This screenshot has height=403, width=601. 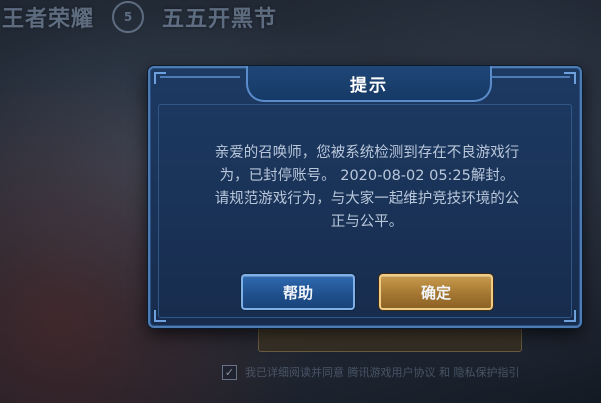 I want to click on help-button-label: 帮助, so click(x=297, y=292).